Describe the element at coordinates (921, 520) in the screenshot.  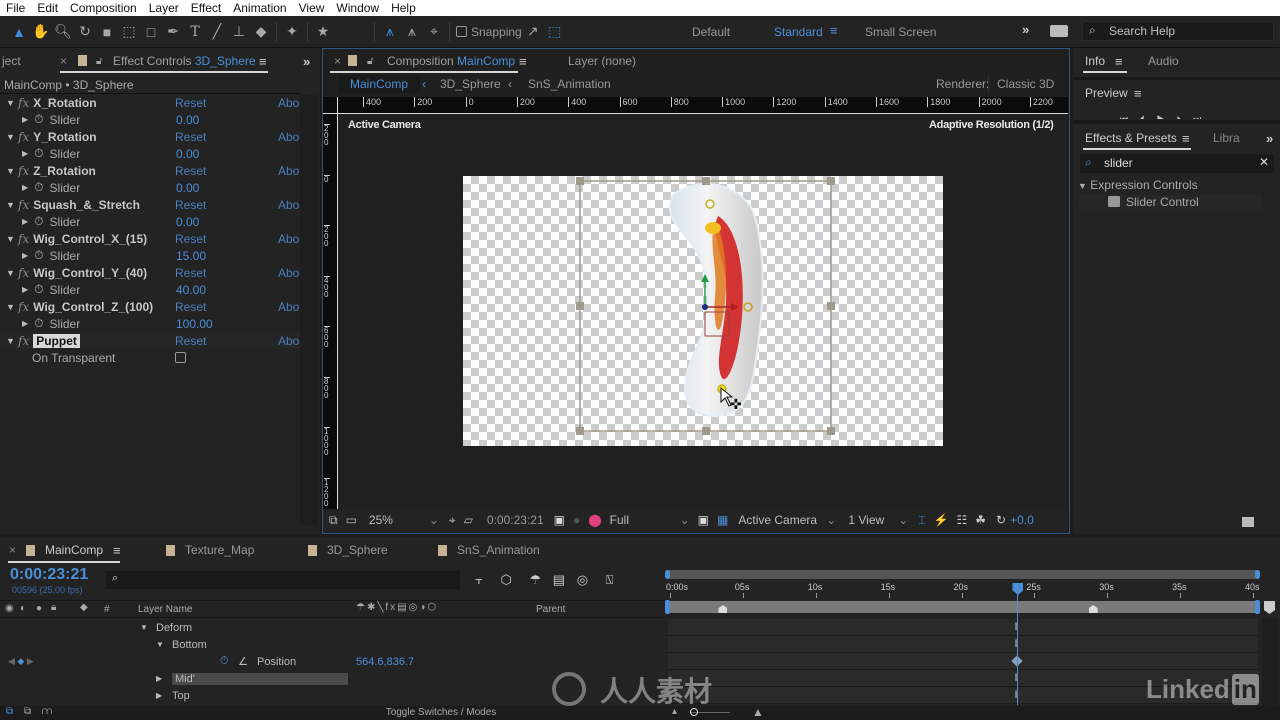
I see `toggle-pixel-aspect-icon: ⌶` at that location.